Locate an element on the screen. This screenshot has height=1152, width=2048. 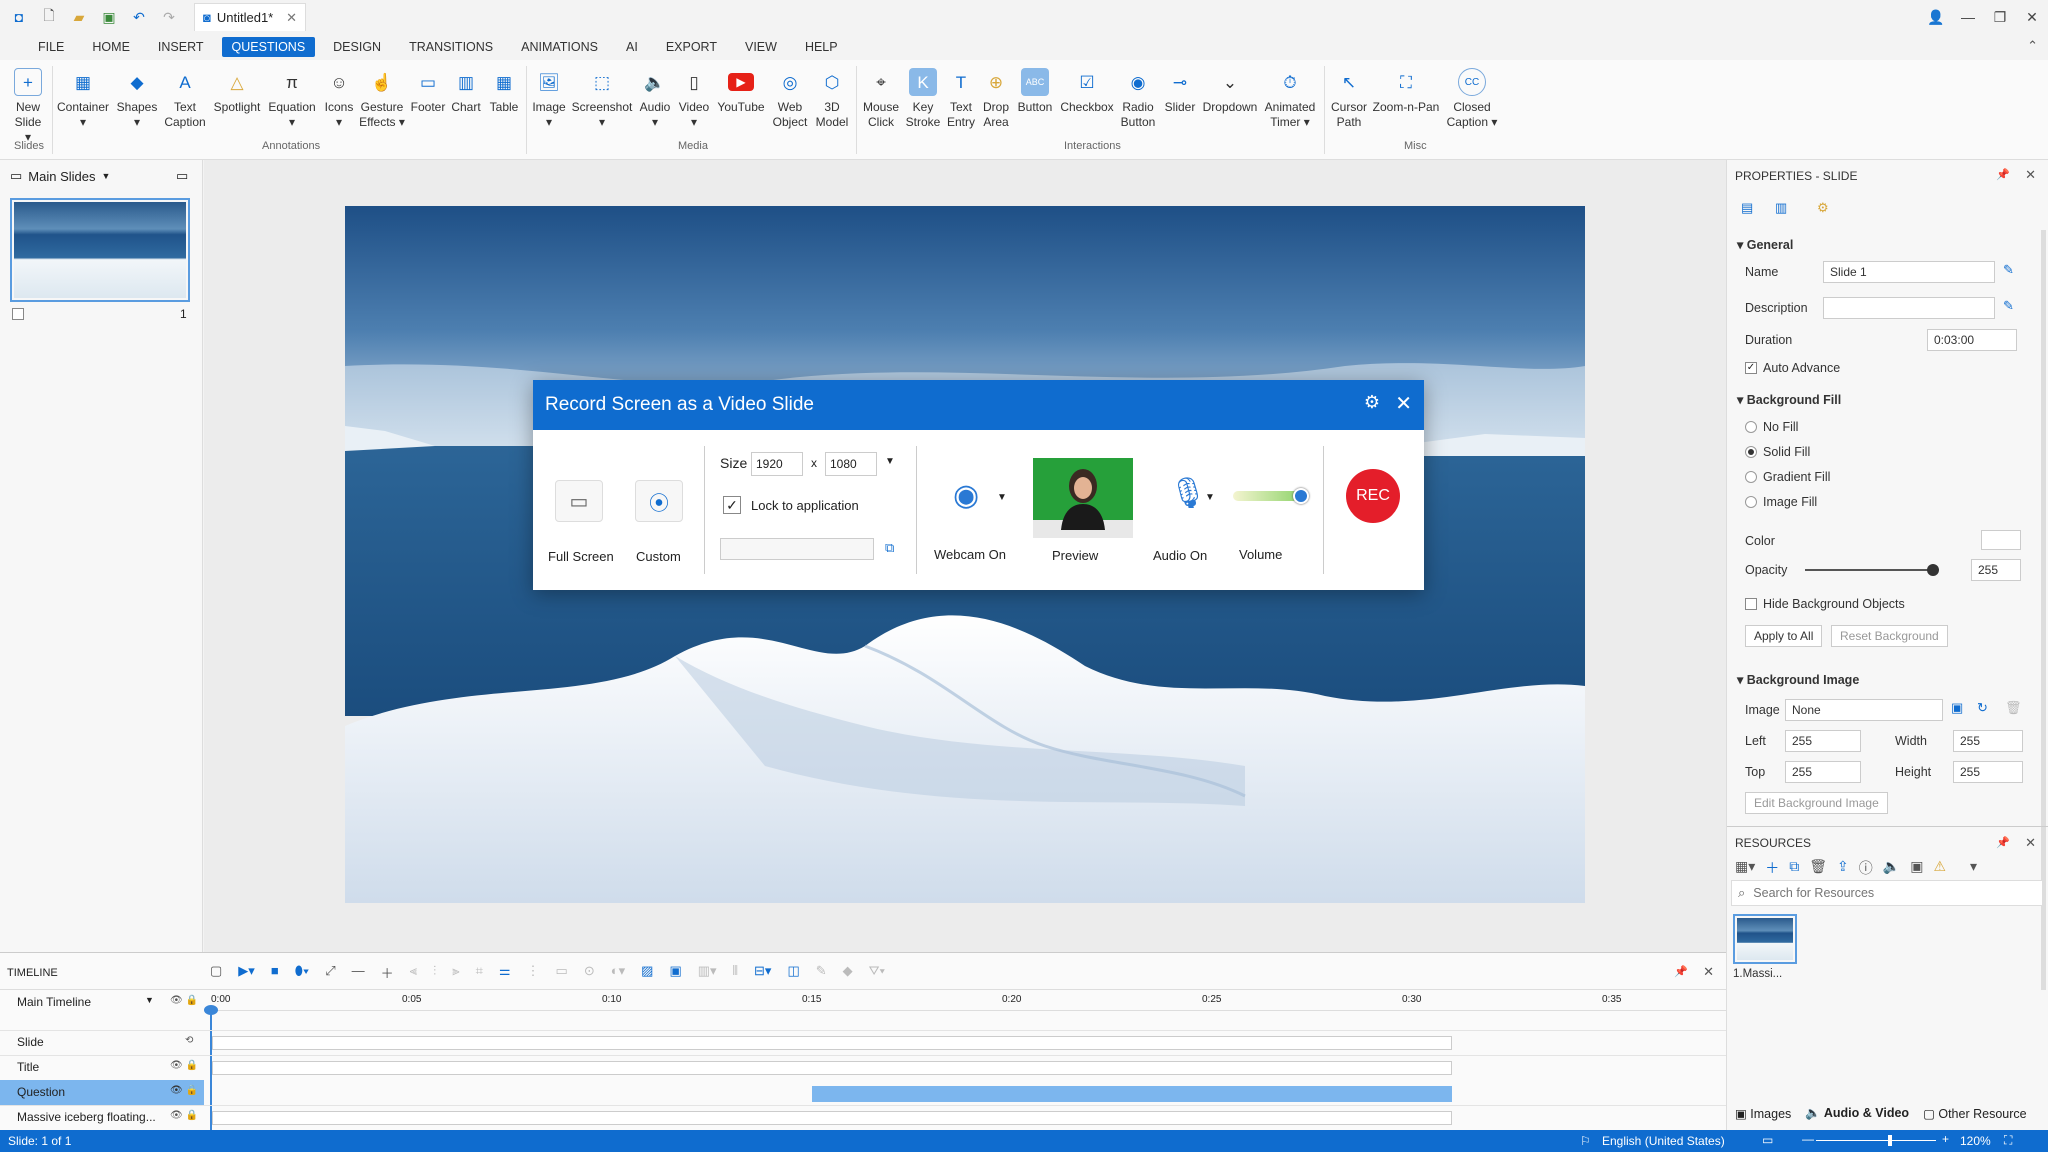
menu-help: HELP is located at coordinates (821, 47).